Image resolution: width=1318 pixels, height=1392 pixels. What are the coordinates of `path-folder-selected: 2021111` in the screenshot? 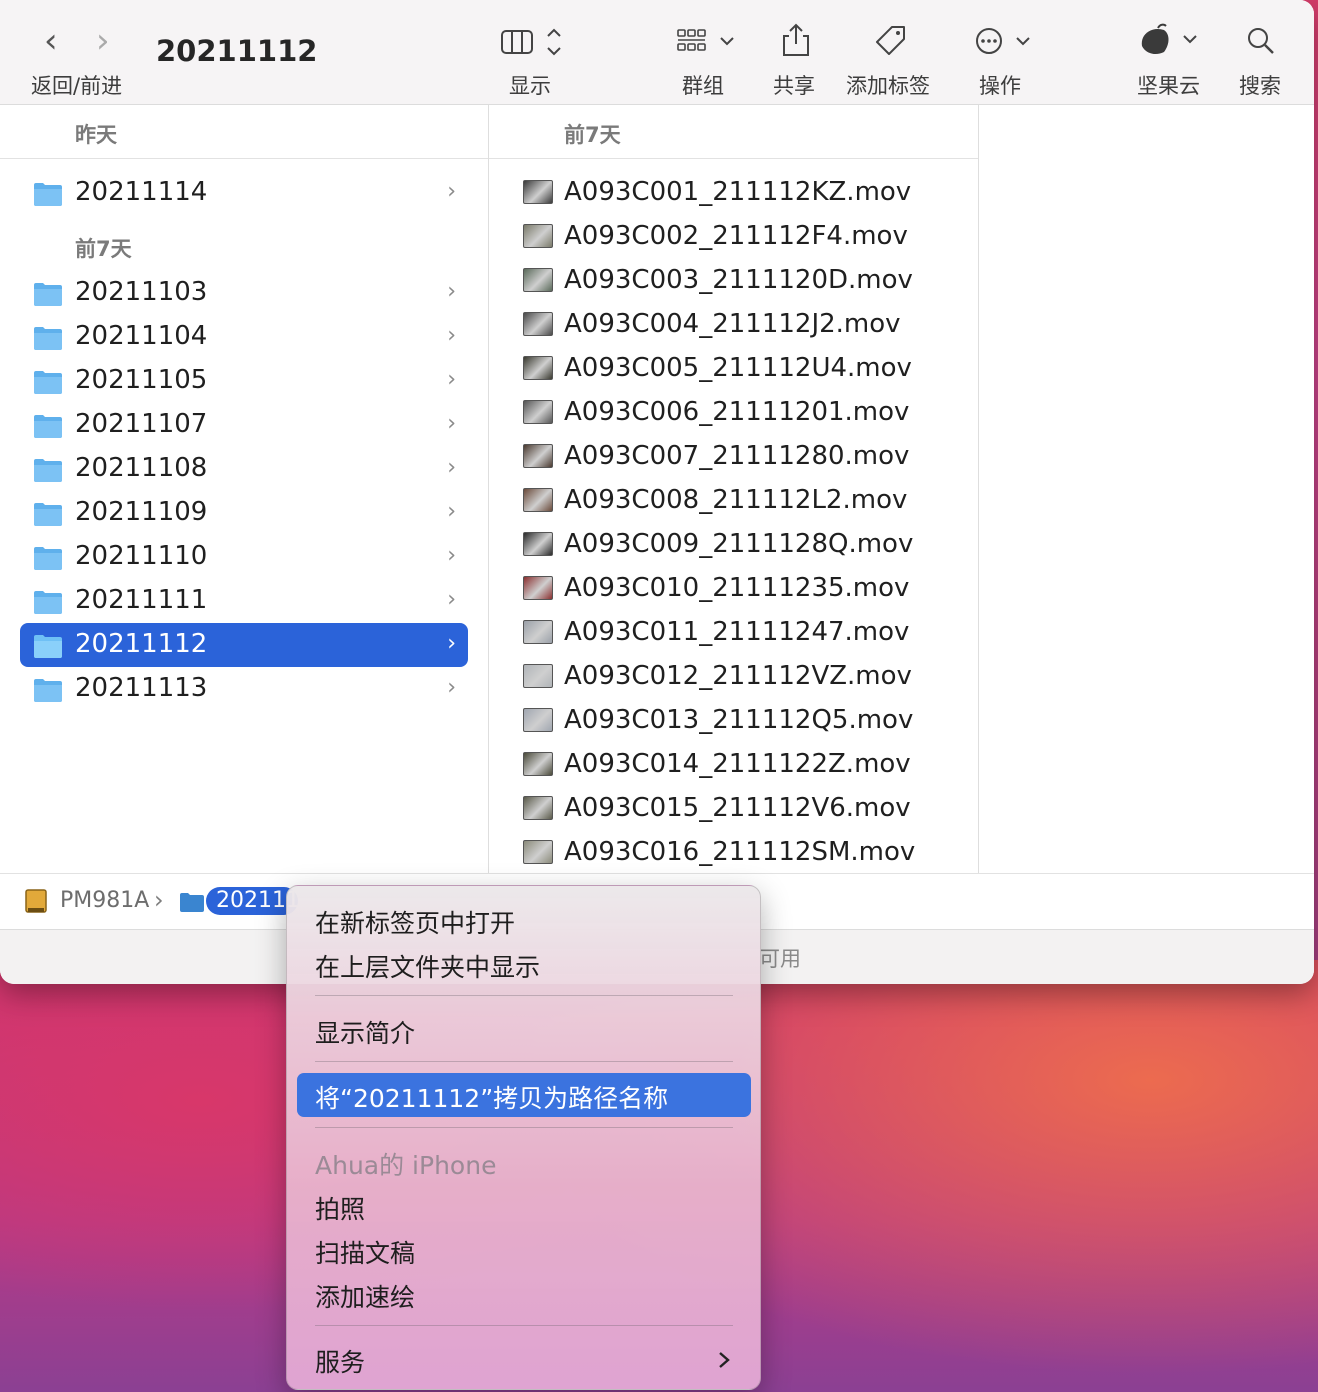 It's located at (252, 901).